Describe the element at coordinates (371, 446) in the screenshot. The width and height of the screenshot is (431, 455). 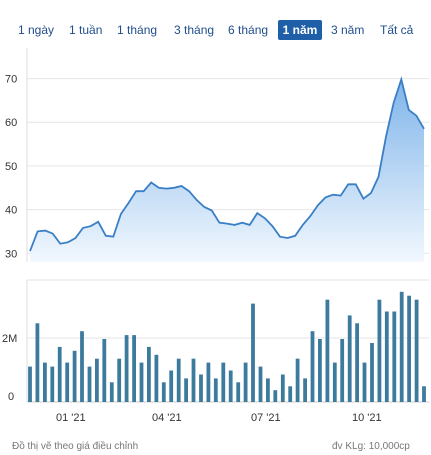
I see `footer-volume-unit: đv KLg: 10,000cp` at that location.